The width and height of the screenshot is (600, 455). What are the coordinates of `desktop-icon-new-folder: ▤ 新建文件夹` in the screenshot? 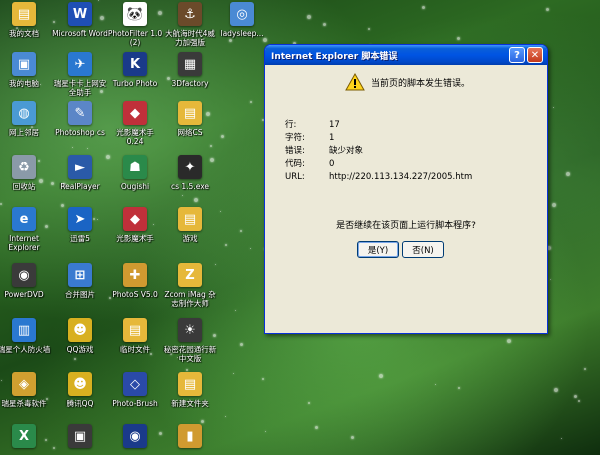 It's located at (190, 390).